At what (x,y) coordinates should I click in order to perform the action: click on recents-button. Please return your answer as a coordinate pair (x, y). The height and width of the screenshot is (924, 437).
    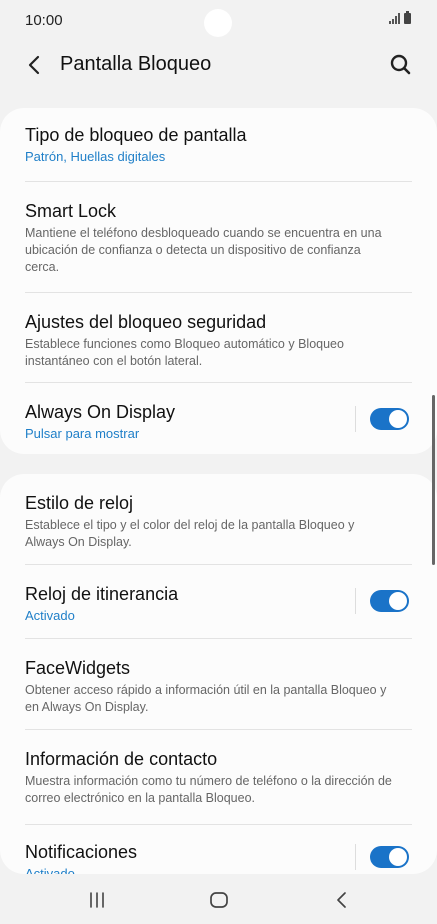
    Looking at the image, I should click on (97, 900).